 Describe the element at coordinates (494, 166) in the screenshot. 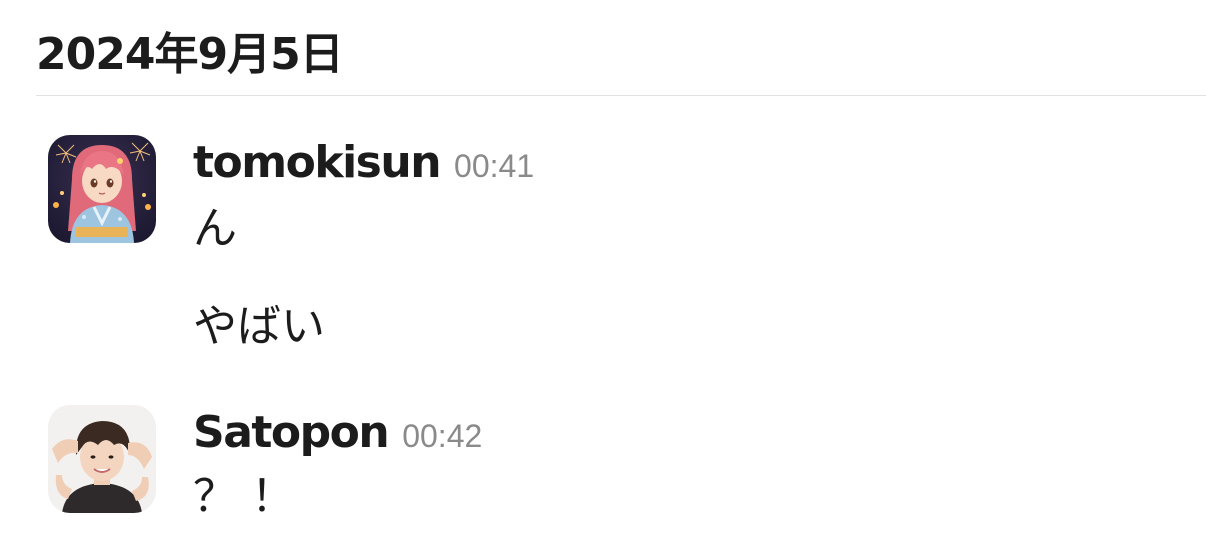

I see `message-timestamp: 00:41` at that location.